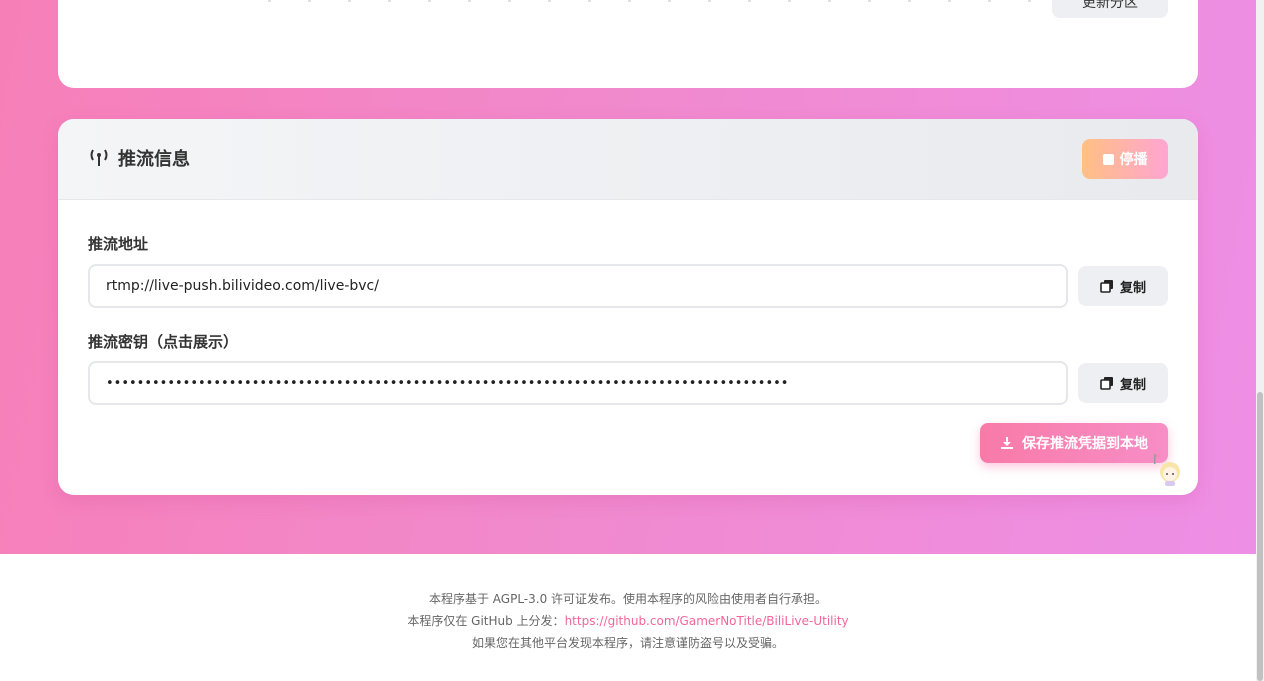 The height and width of the screenshot is (681, 1264). What do you see at coordinates (1167, 470) in the screenshot?
I see `mascot-icon` at bounding box center [1167, 470].